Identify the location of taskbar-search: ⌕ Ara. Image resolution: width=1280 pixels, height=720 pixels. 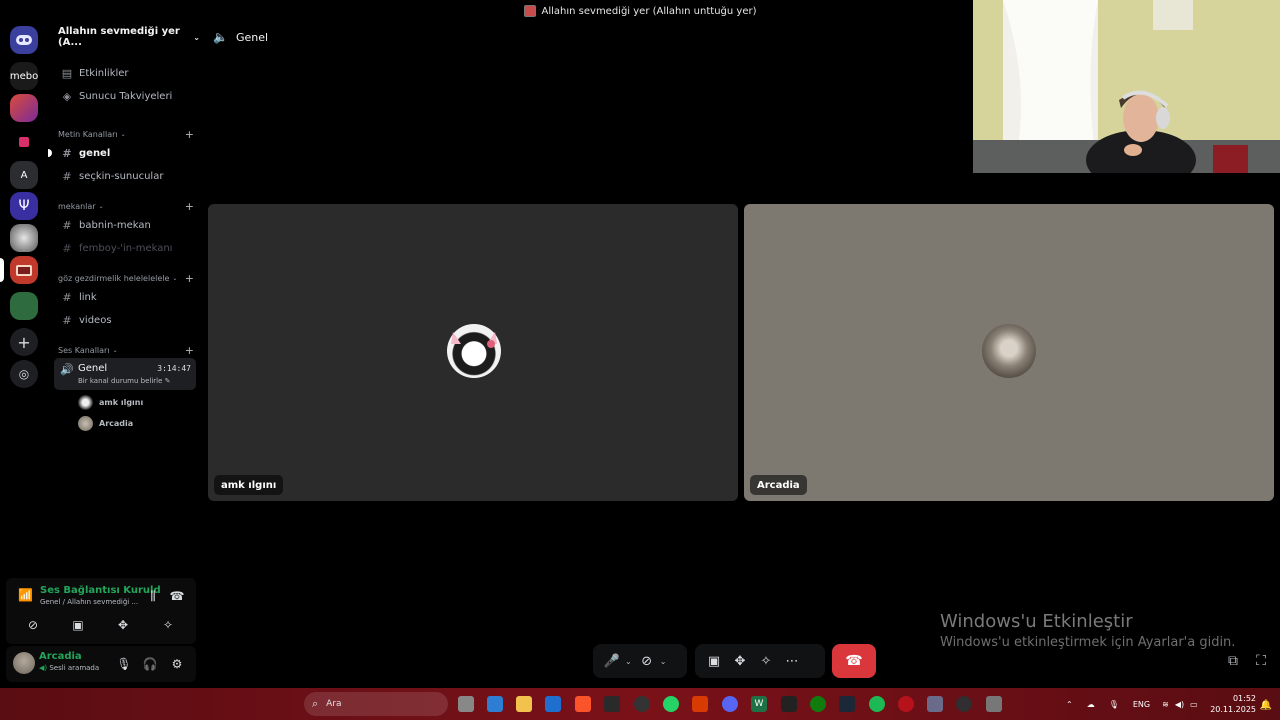
(376, 704).